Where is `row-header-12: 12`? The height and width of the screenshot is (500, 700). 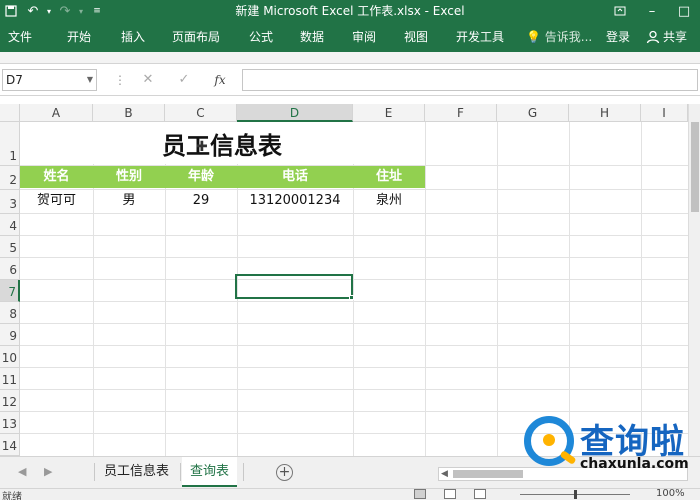
row-header-12: 12 is located at coordinates (10, 401).